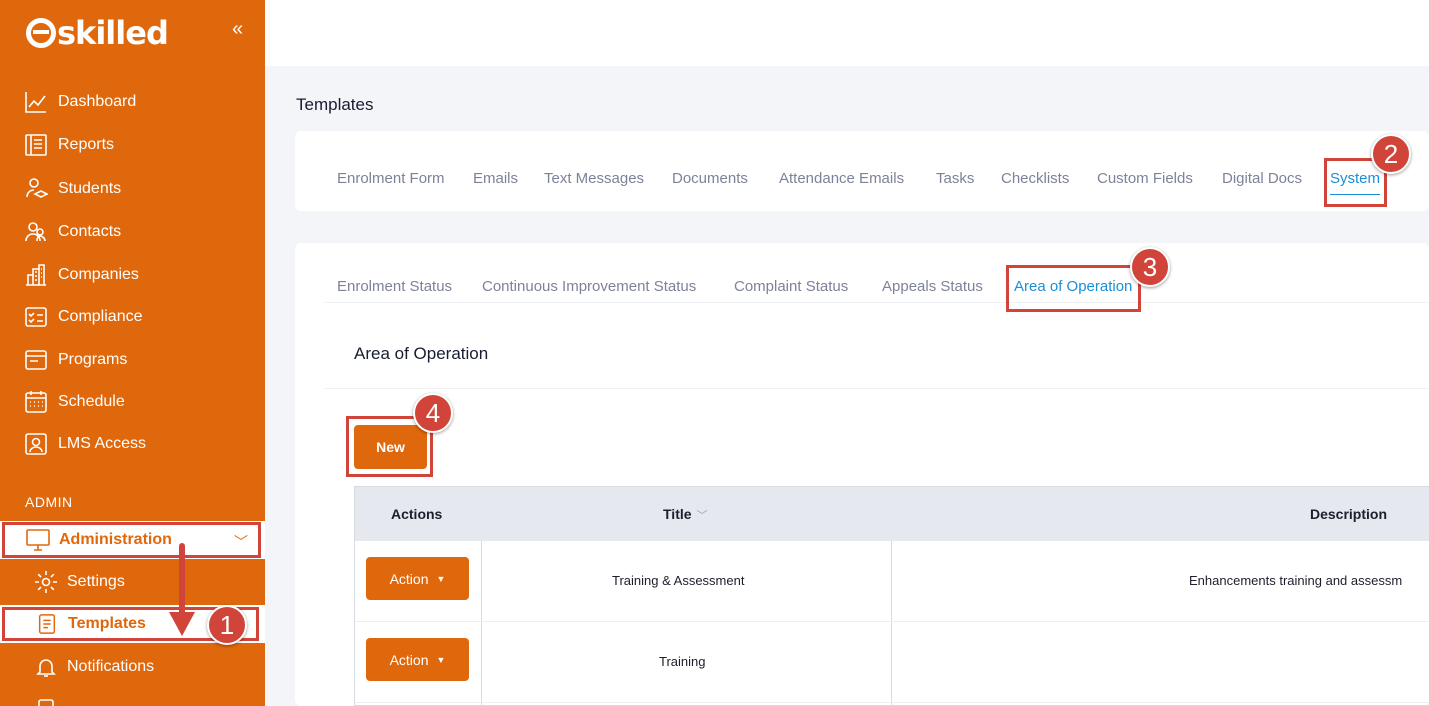 The width and height of the screenshot is (1429, 706). Describe the element at coordinates (182, 582) in the screenshot. I see `annotation-arrow-shaft` at that location.